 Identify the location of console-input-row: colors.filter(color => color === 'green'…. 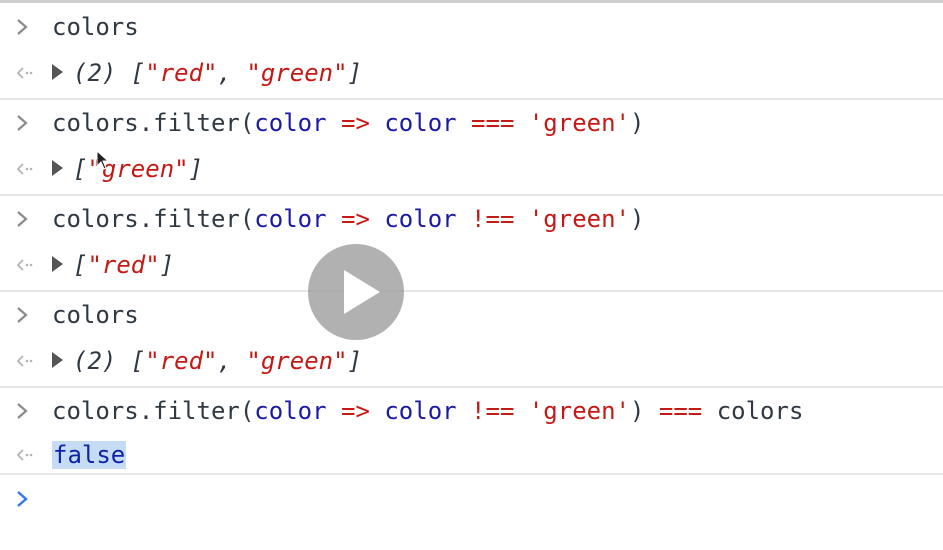
(471, 124).